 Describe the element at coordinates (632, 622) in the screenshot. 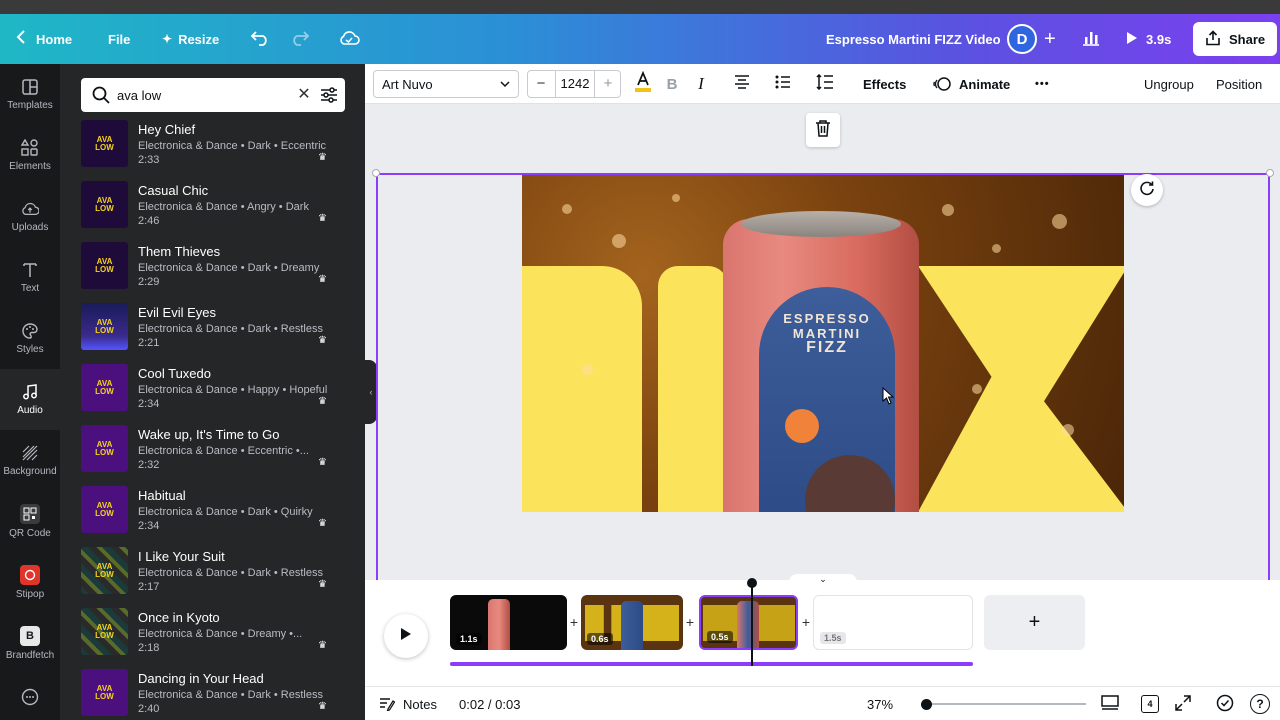

I see `timeline-clip-2: 0.6s` at that location.